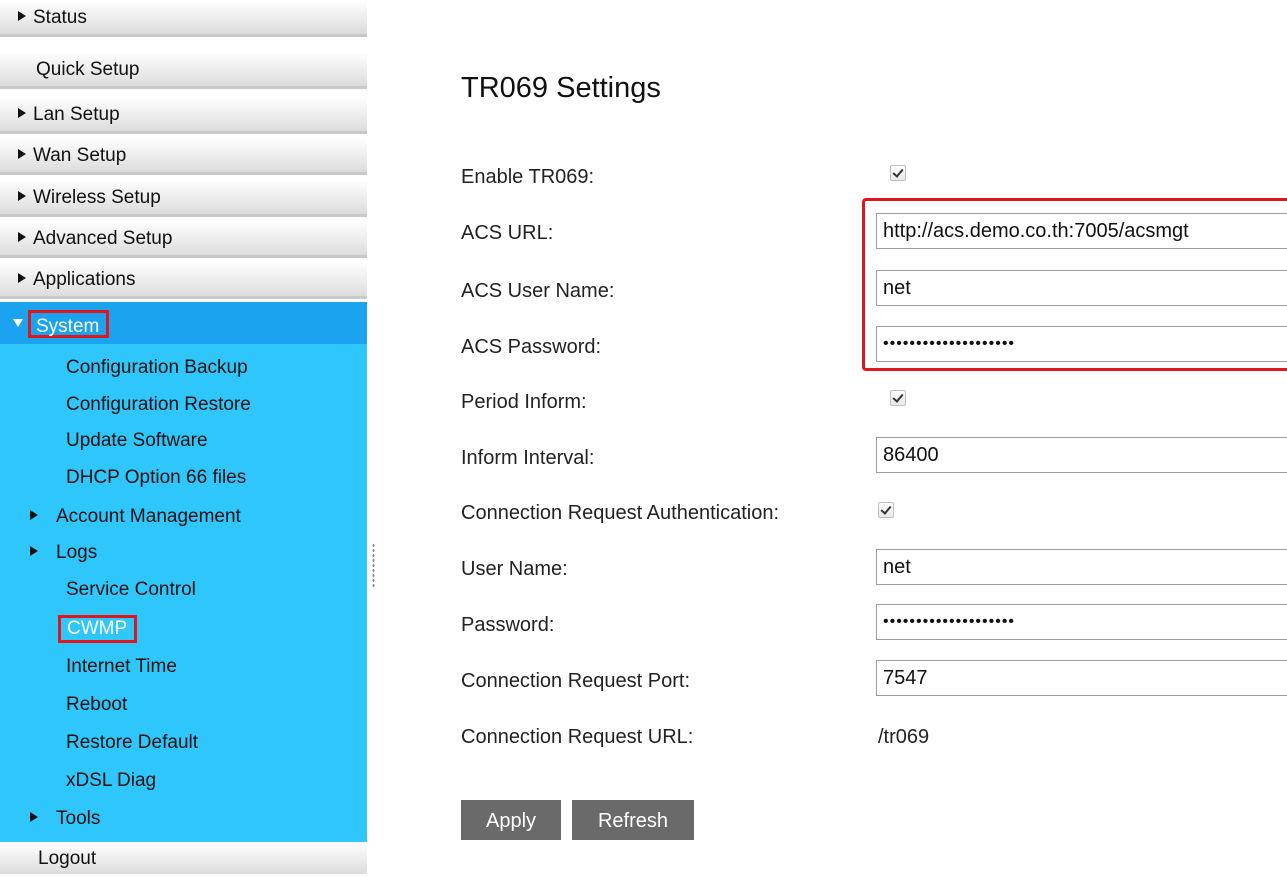  Describe the element at coordinates (131, 589) in the screenshot. I see `submenu-item-label: Service Control` at that location.